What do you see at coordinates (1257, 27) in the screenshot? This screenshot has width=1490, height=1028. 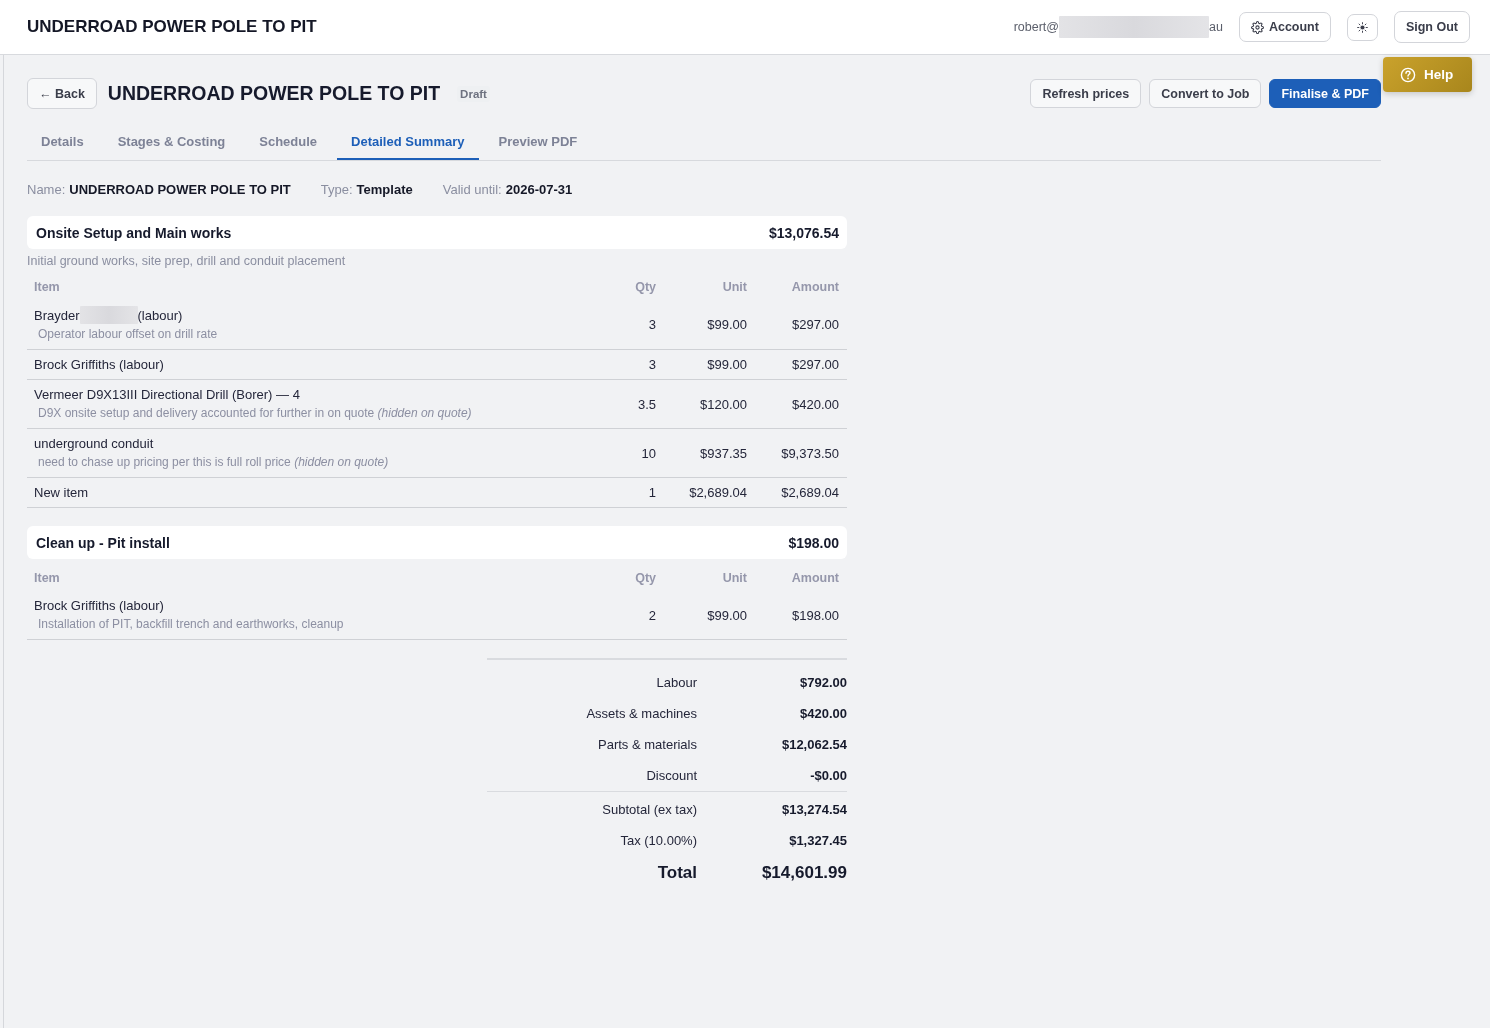 I see `settings-icon` at bounding box center [1257, 27].